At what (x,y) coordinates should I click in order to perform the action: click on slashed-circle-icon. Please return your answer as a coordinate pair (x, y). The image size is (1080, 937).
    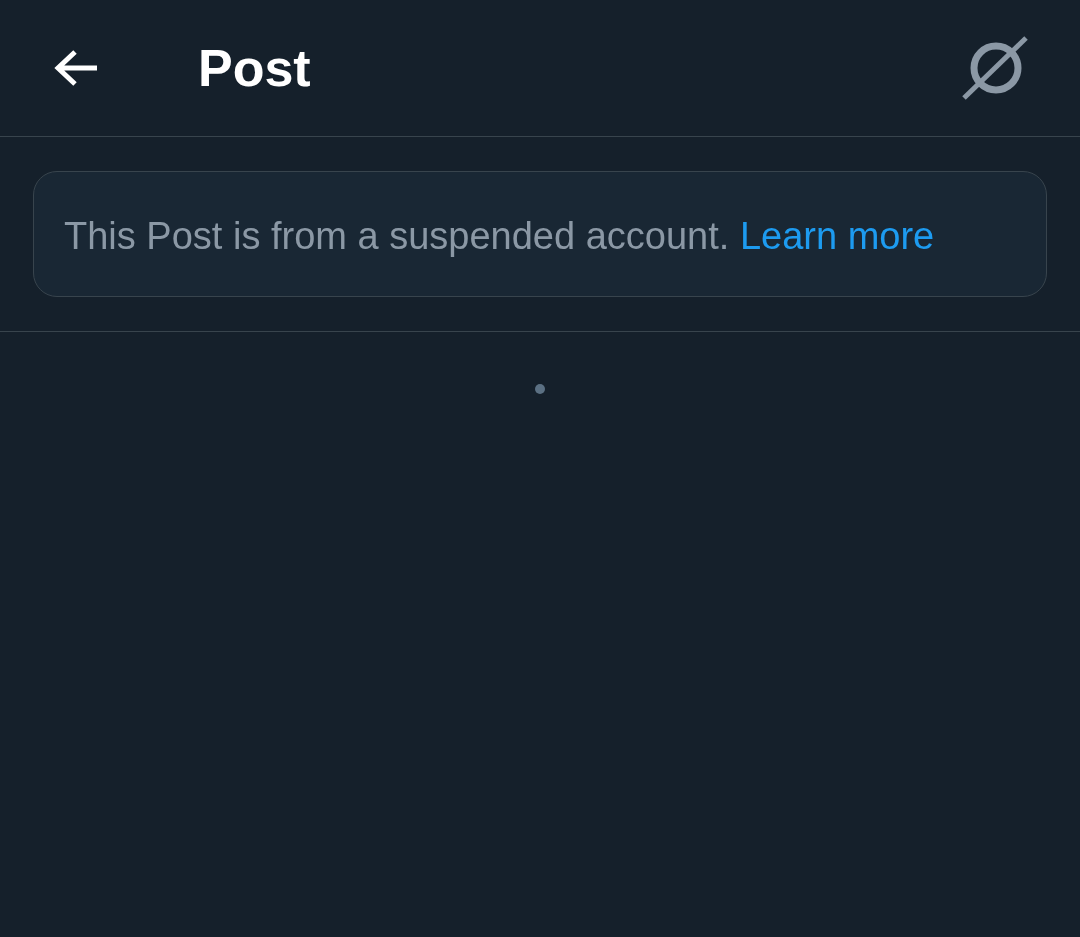
    Looking at the image, I should click on (995, 68).